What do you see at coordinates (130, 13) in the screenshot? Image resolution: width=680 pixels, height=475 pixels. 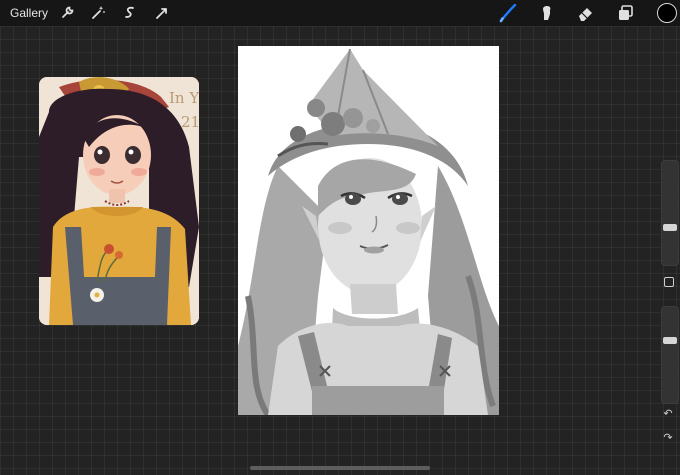 I see `selection-icon` at bounding box center [130, 13].